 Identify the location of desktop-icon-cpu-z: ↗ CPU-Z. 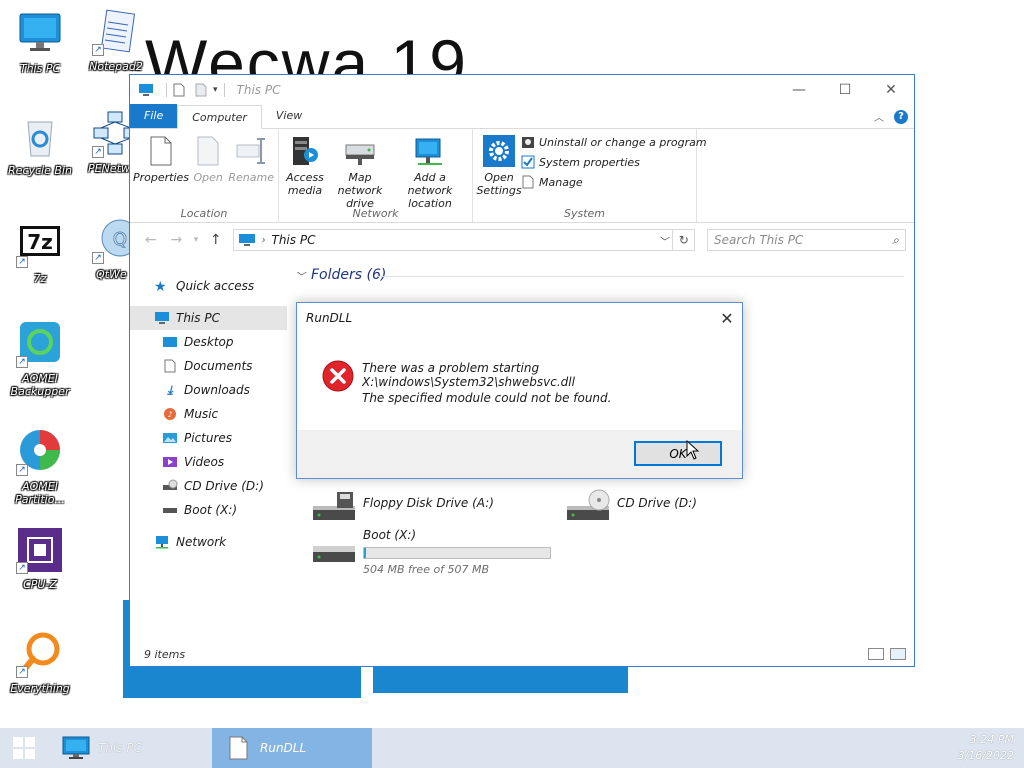
(40, 558).